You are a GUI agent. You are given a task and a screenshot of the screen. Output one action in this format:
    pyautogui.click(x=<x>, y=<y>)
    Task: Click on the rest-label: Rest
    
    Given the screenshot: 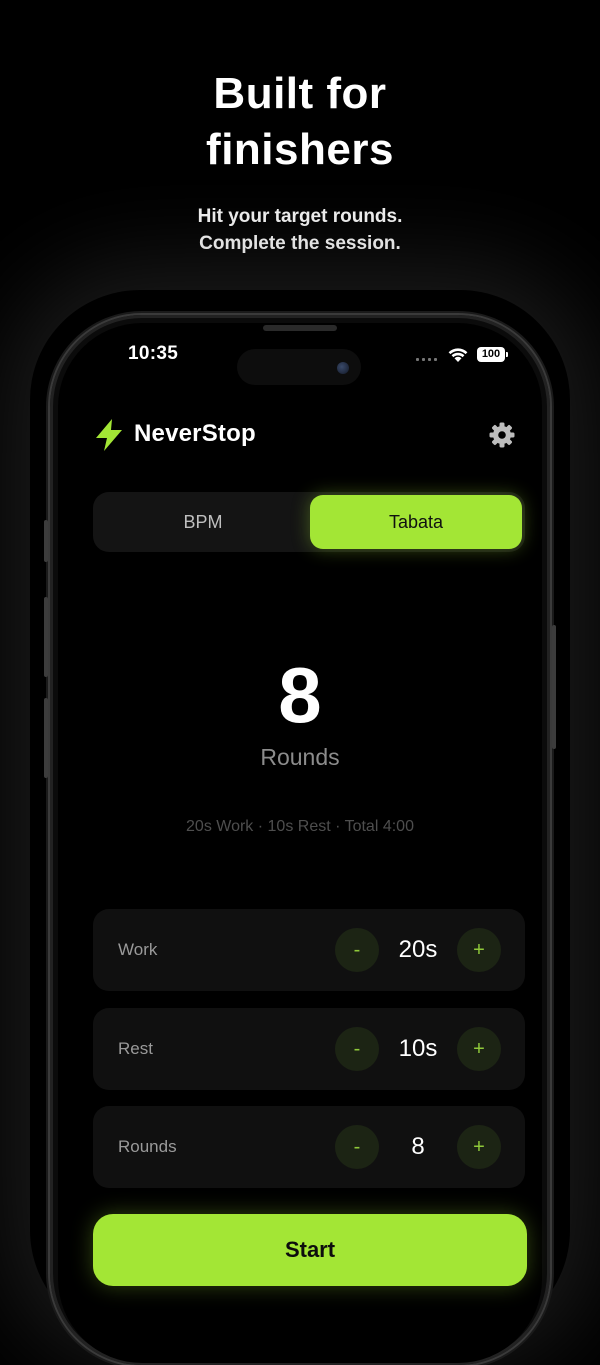 What is the action you would take?
    pyautogui.click(x=135, y=1048)
    